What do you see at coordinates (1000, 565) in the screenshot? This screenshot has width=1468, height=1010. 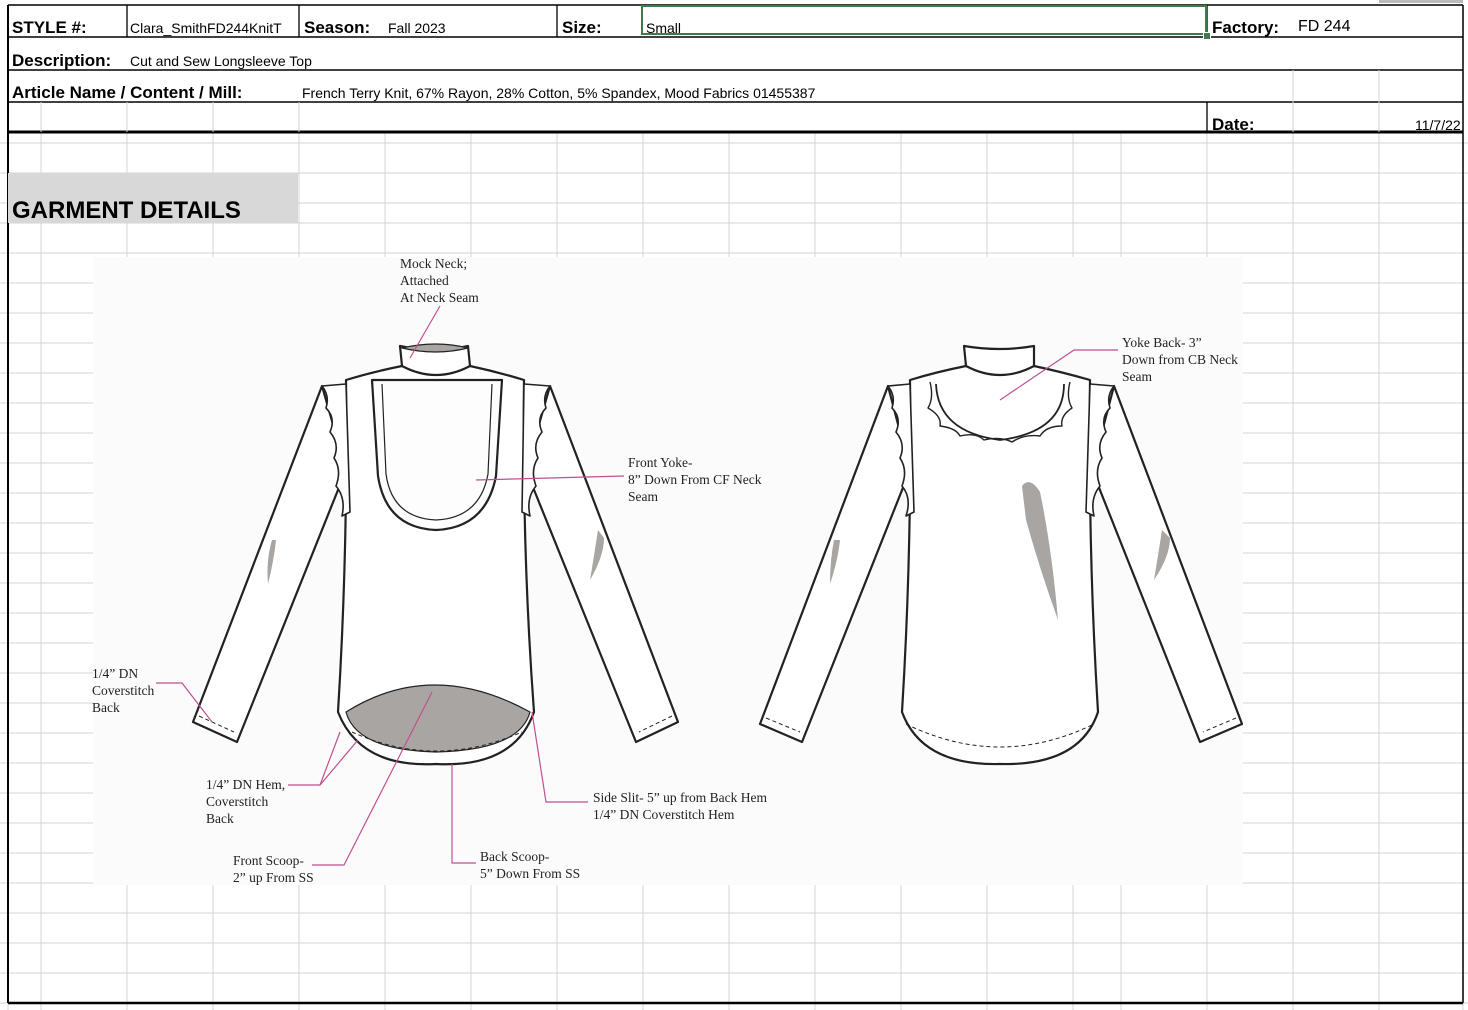 I see `back-body` at bounding box center [1000, 565].